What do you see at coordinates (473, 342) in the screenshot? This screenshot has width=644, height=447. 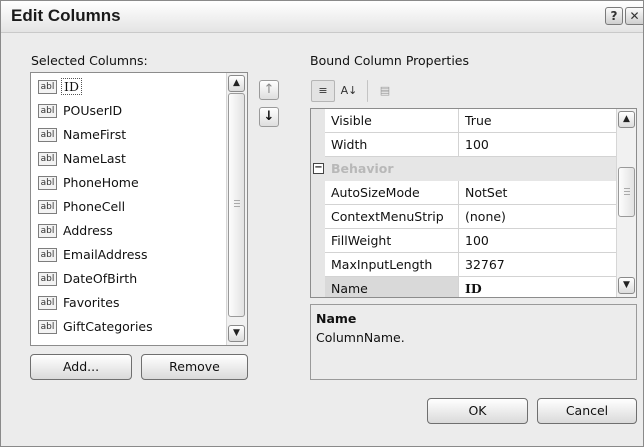 I see `property-description-panel: Name ColumnName.` at bounding box center [473, 342].